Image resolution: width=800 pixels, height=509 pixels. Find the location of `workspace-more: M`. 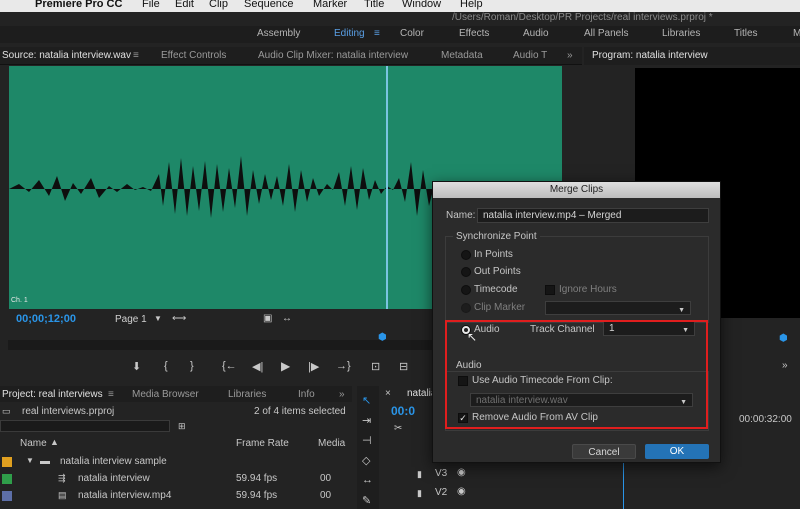

workspace-more: M is located at coordinates (796, 33).